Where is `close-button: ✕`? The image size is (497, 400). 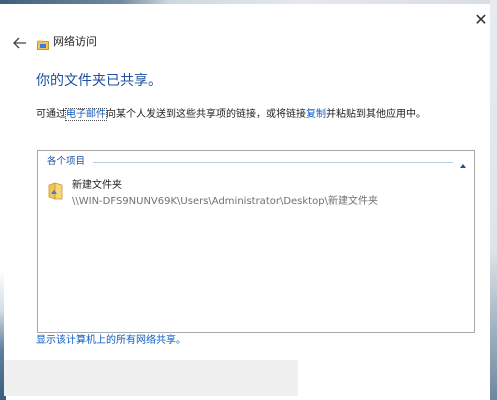 close-button: ✕ is located at coordinates (481, 20).